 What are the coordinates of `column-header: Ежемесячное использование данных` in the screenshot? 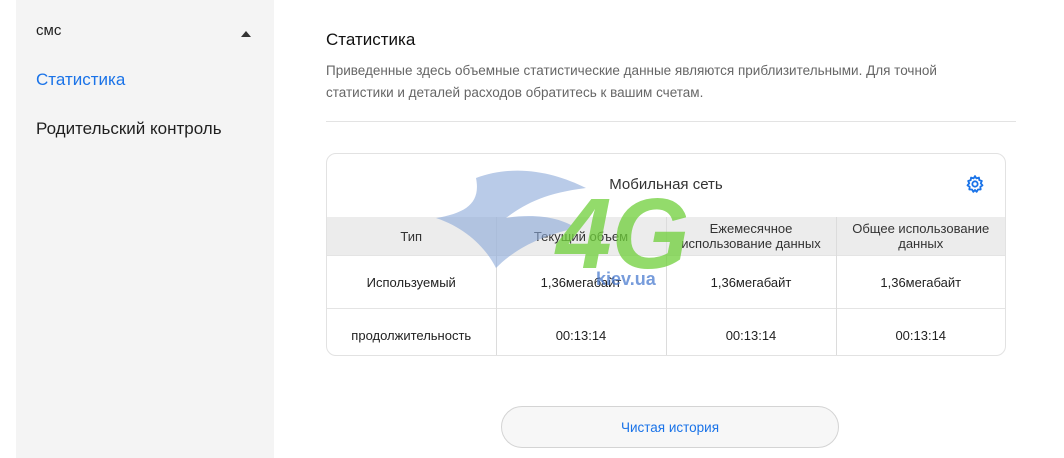 It's located at (751, 236).